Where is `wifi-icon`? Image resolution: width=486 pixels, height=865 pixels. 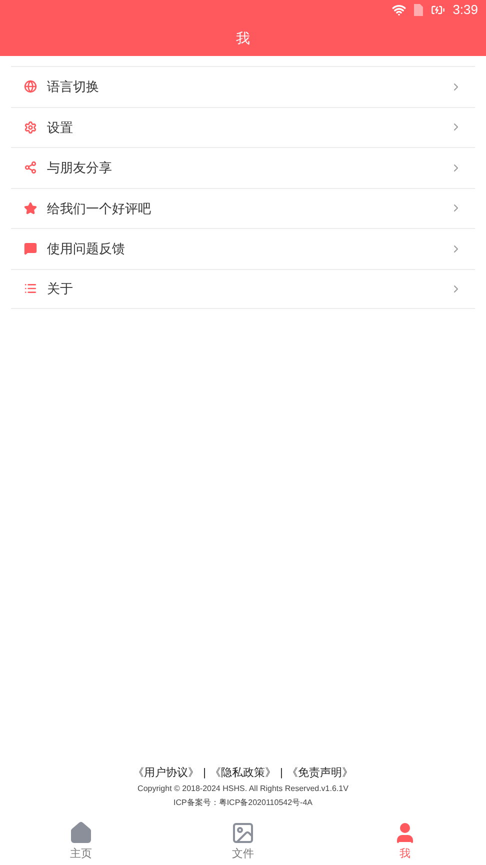 wifi-icon is located at coordinates (399, 10).